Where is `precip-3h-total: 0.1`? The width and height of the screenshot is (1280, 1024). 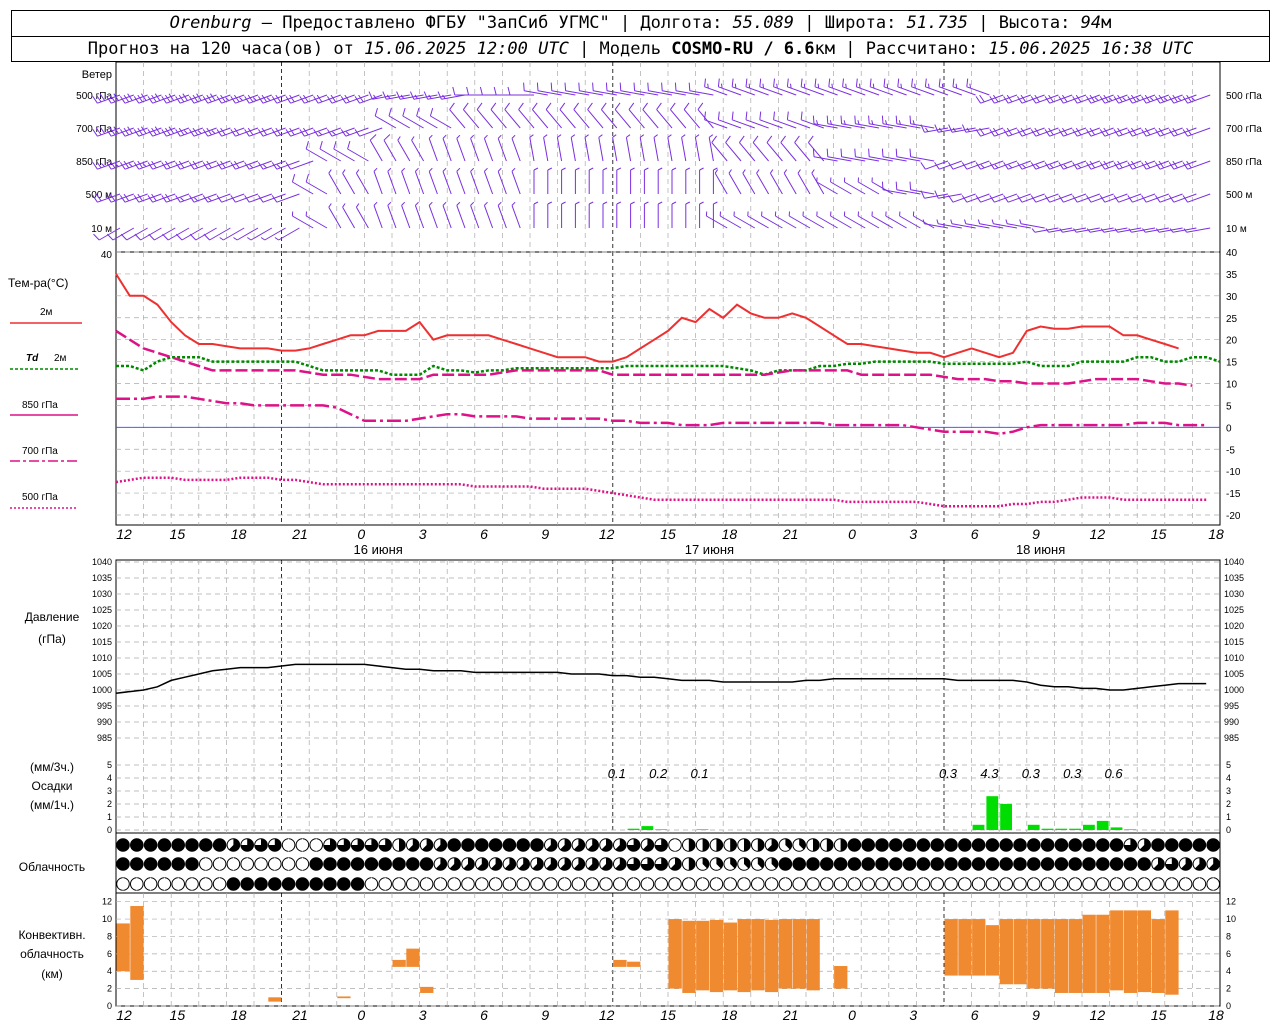 precip-3h-total: 0.1 is located at coordinates (700, 773).